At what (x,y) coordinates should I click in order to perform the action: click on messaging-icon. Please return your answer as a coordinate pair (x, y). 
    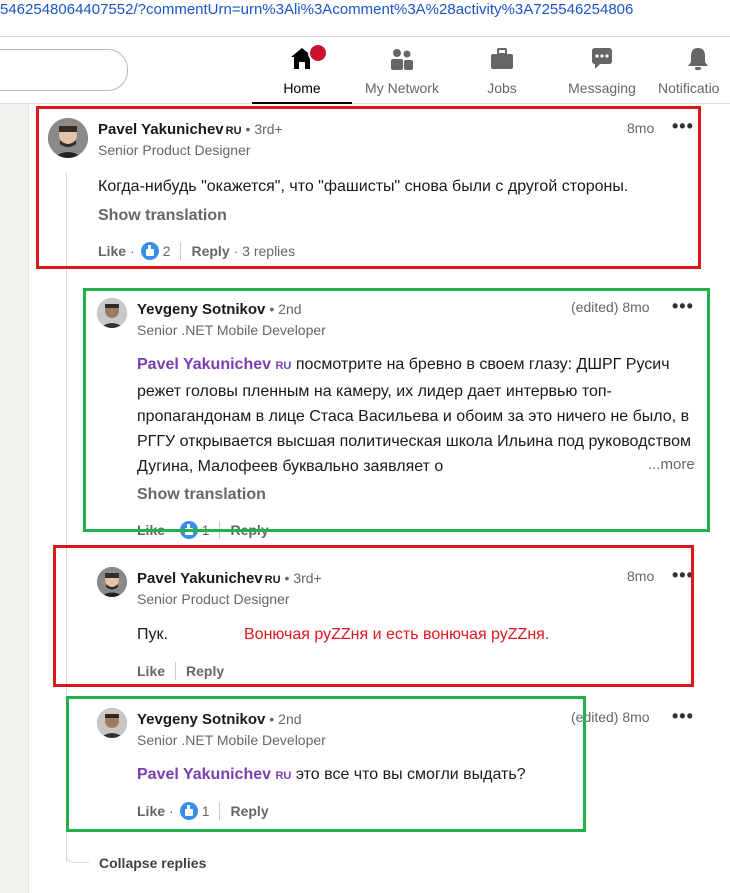
    Looking at the image, I should click on (602, 59).